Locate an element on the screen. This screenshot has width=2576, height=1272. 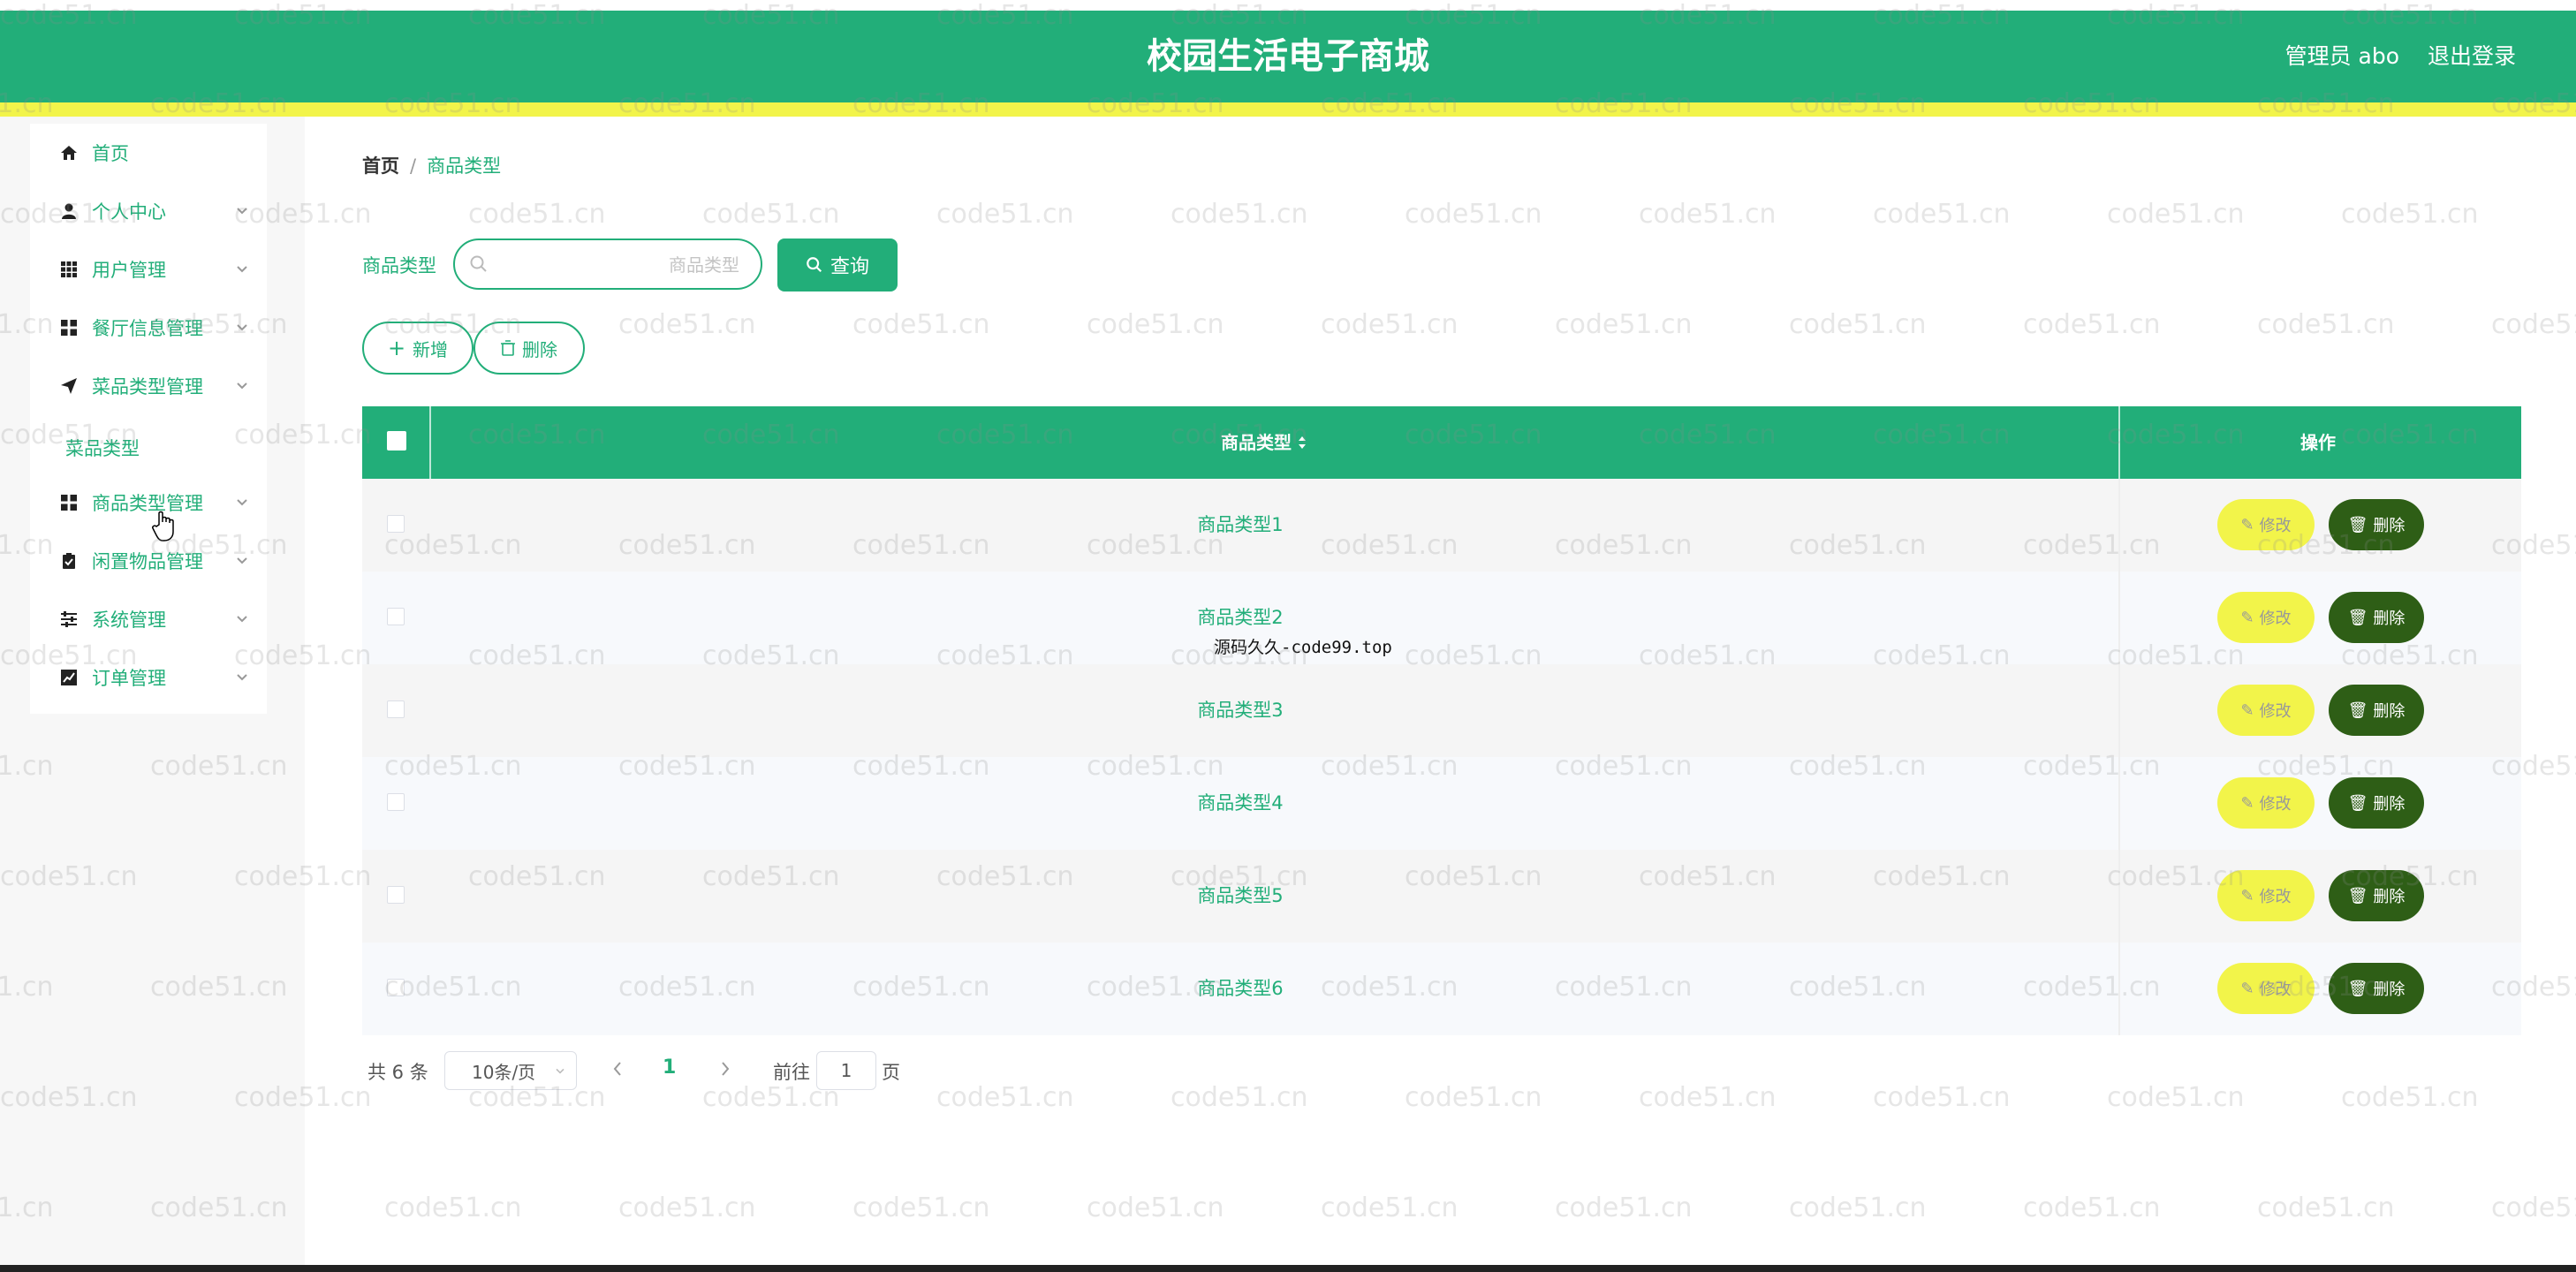
send-icon is located at coordinates (69, 386).